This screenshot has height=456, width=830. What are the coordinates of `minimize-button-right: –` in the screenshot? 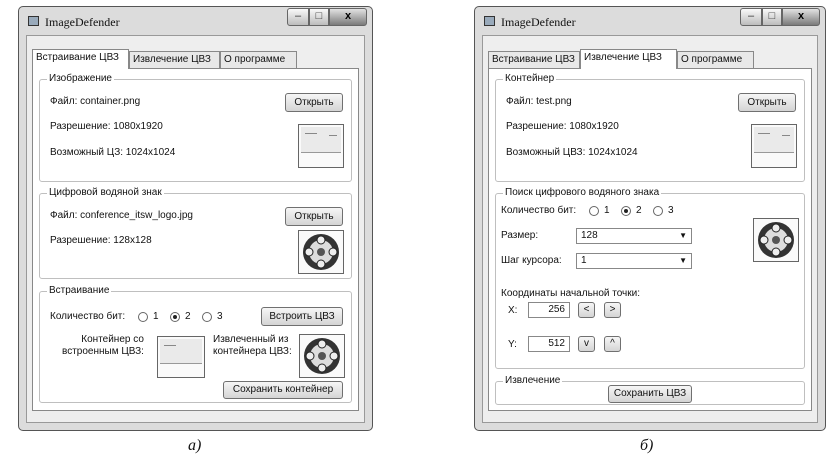 It's located at (751, 17).